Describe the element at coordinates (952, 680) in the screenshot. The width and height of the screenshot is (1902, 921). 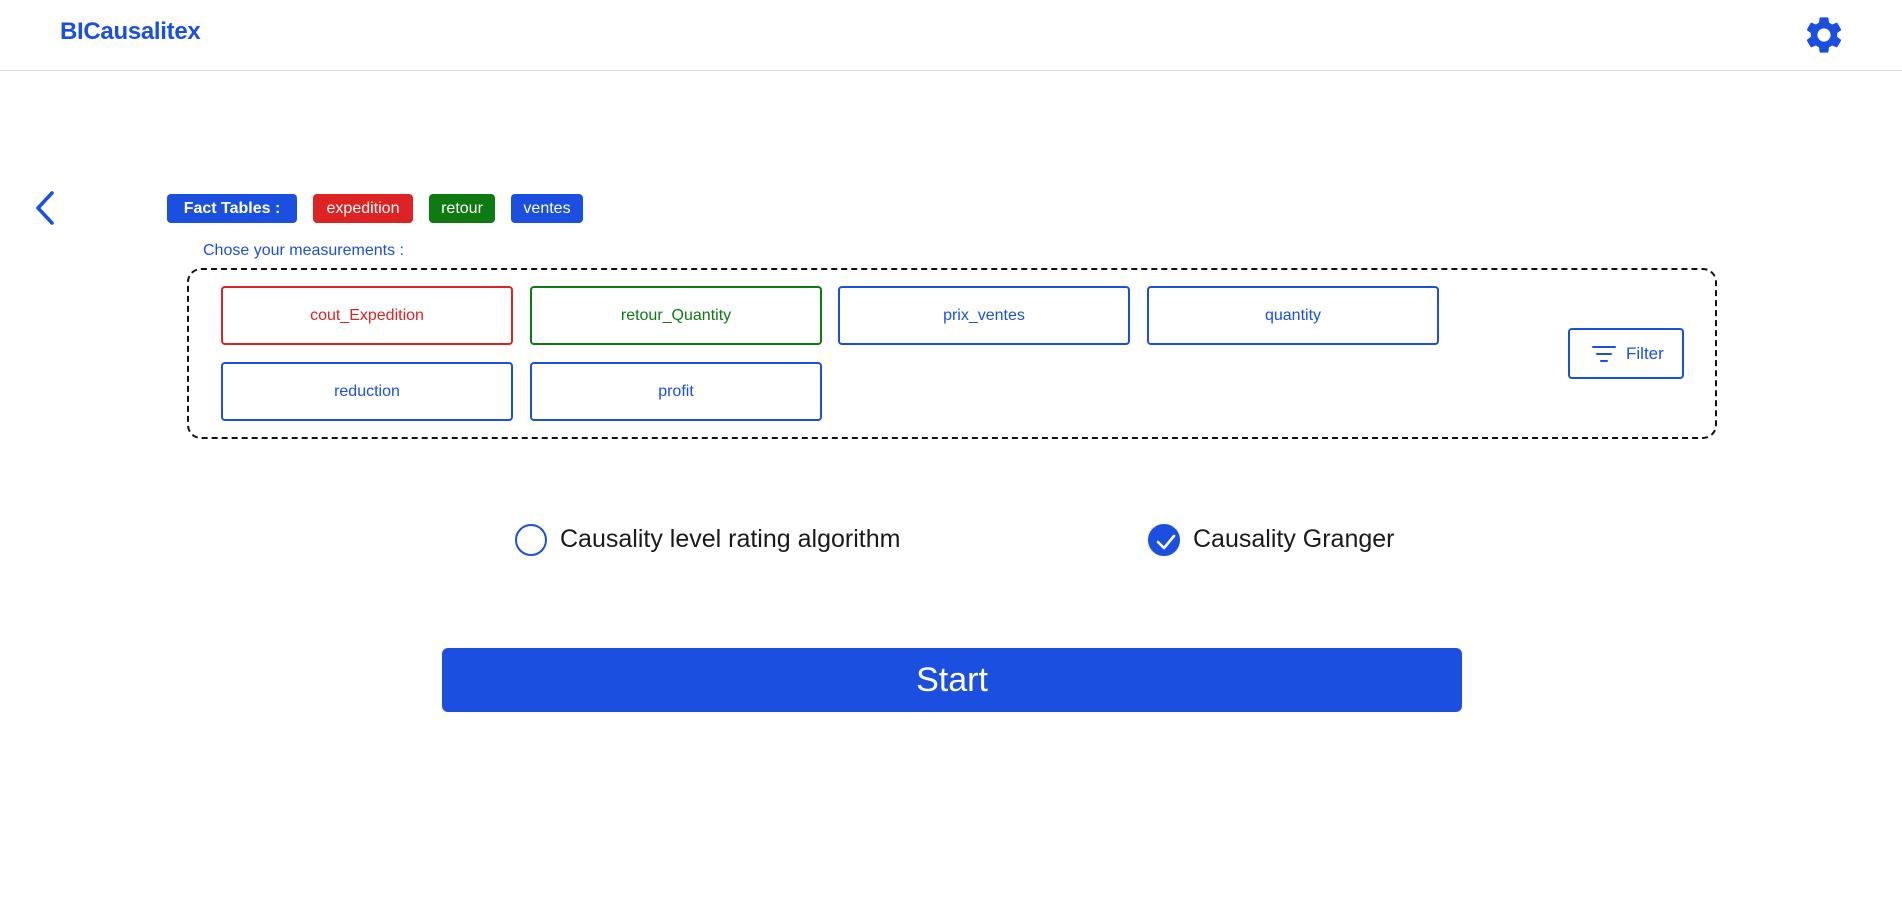
I see `start-button: Start` at that location.